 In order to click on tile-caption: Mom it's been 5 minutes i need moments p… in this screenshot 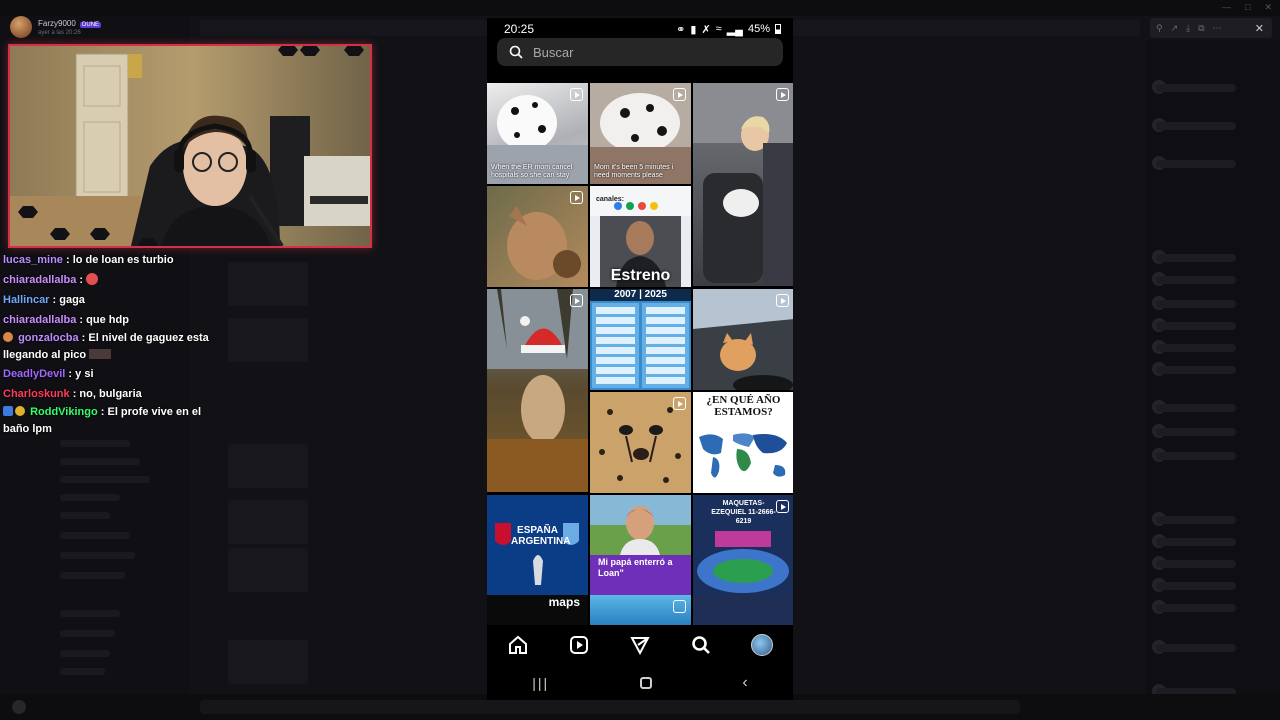, I will do `click(634, 171)`.